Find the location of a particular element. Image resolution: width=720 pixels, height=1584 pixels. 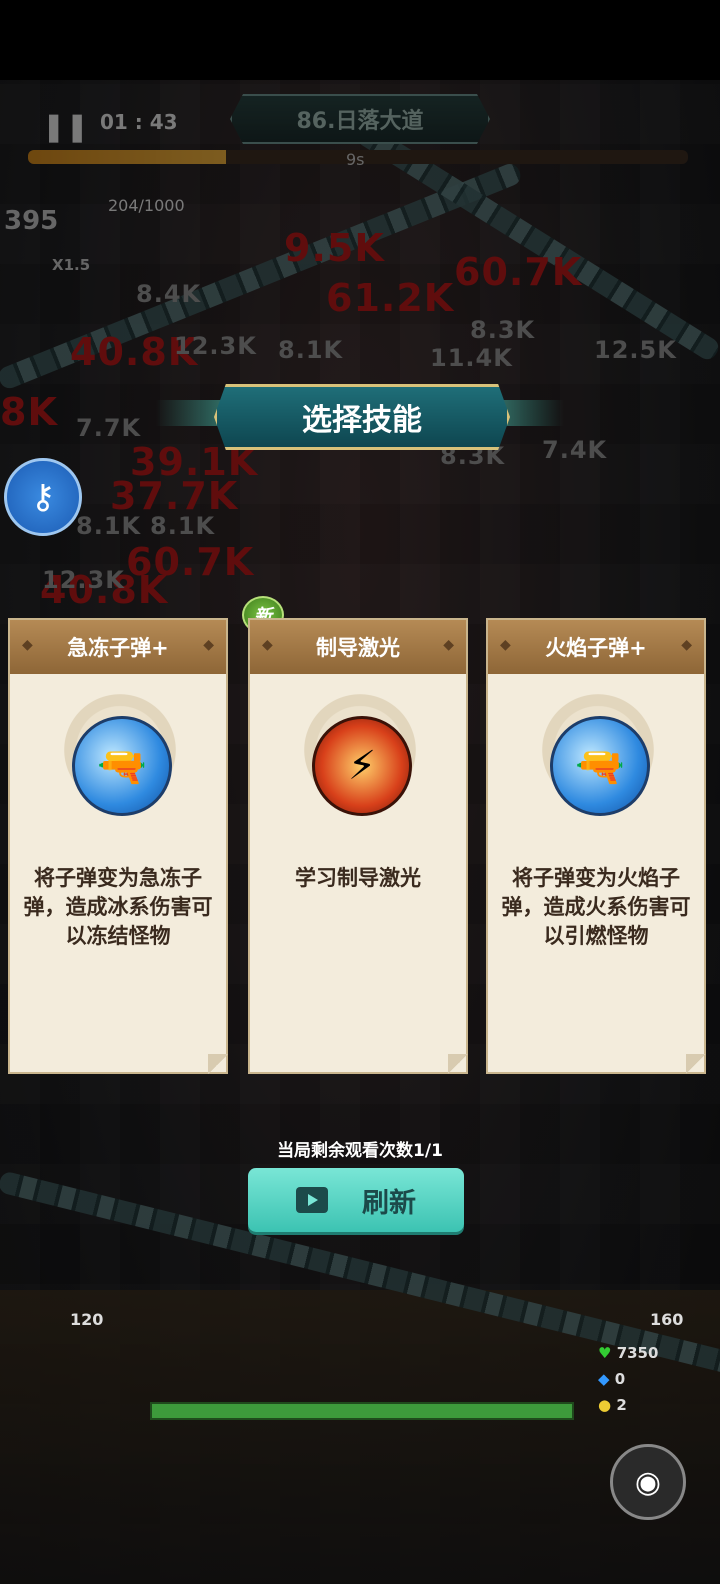

skill-select-banner: 选择技能 is located at coordinates (360, 417).